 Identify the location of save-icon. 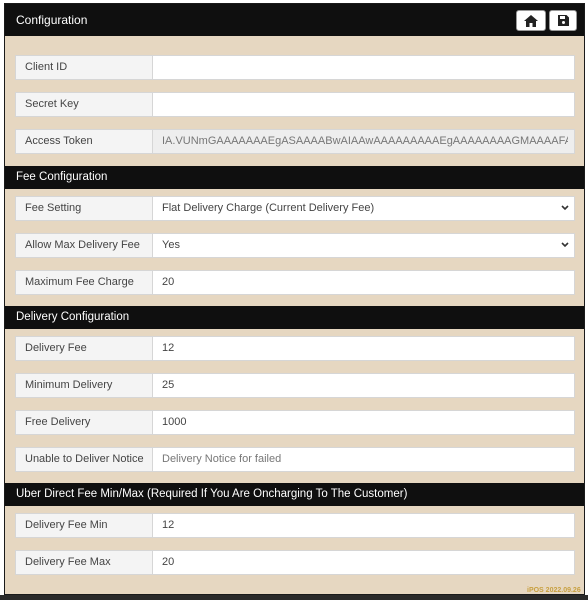
(563, 20).